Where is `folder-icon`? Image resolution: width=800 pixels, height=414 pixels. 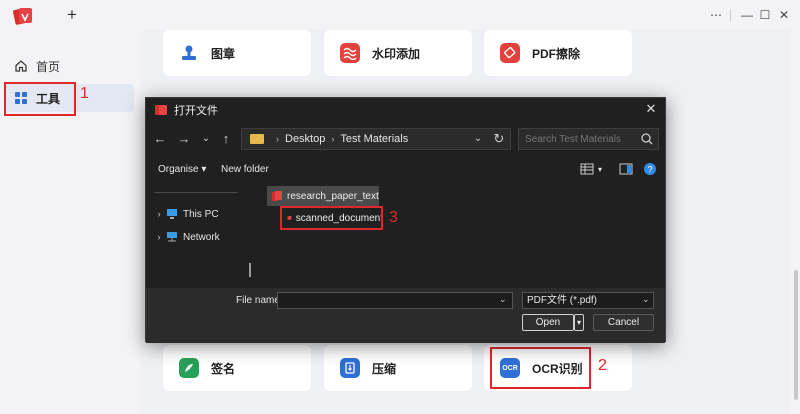
folder-icon is located at coordinates (257, 139).